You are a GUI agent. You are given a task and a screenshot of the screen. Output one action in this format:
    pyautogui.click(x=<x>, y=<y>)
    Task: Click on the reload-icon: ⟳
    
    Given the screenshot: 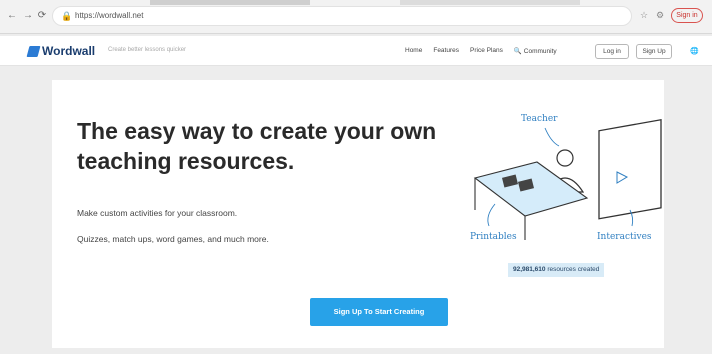 What is the action you would take?
    pyautogui.click(x=42, y=16)
    